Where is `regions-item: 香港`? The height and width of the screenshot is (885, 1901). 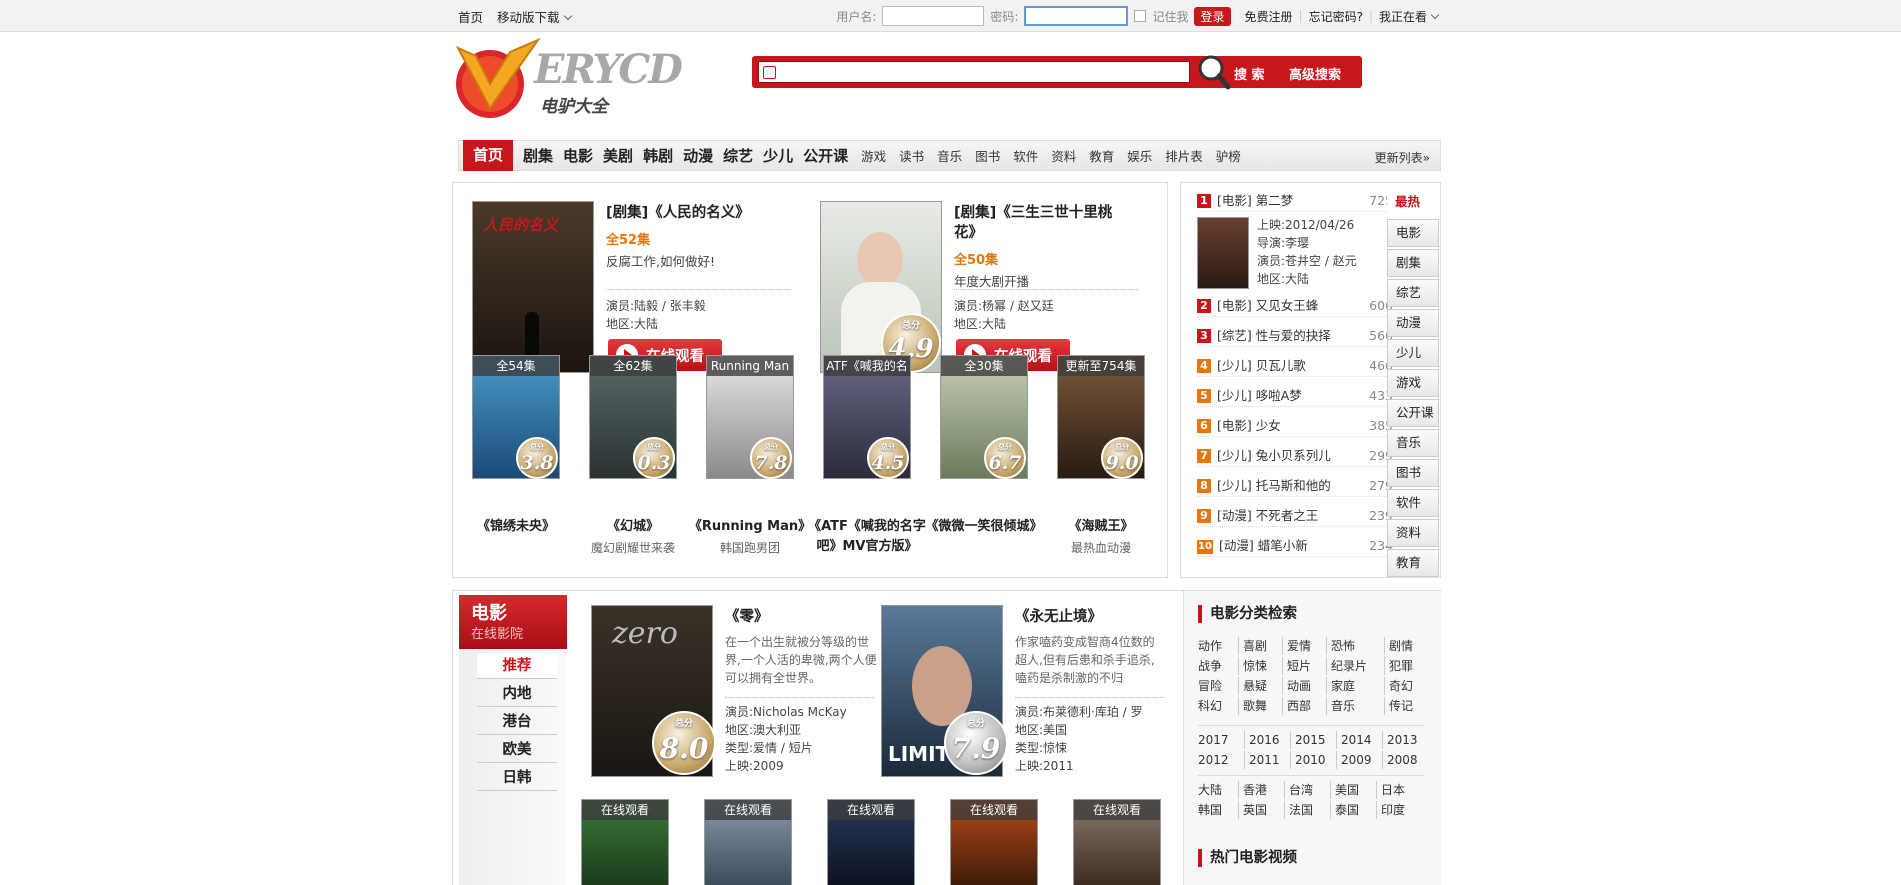
regions-item: 香港 is located at coordinates (1261, 790).